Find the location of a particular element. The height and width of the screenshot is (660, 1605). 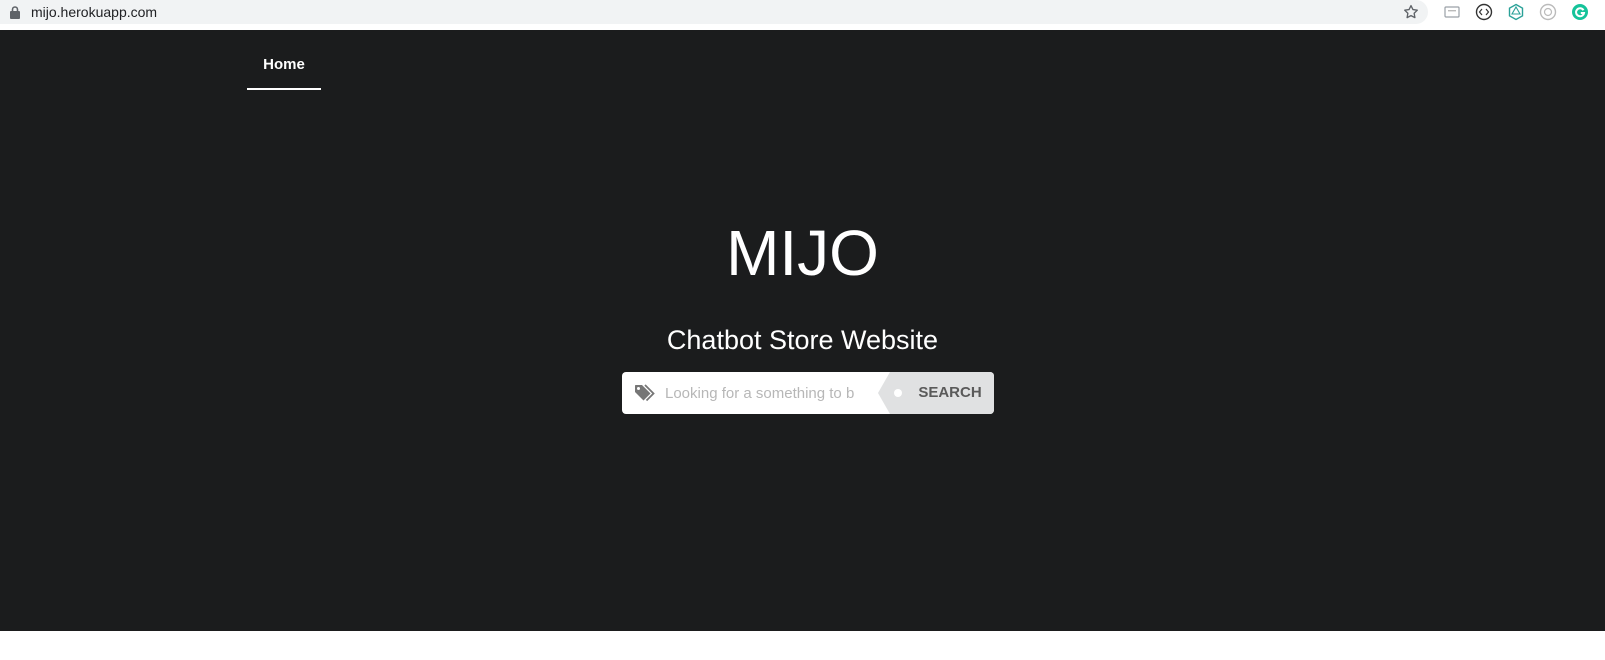

tag-icon is located at coordinates (645, 393).